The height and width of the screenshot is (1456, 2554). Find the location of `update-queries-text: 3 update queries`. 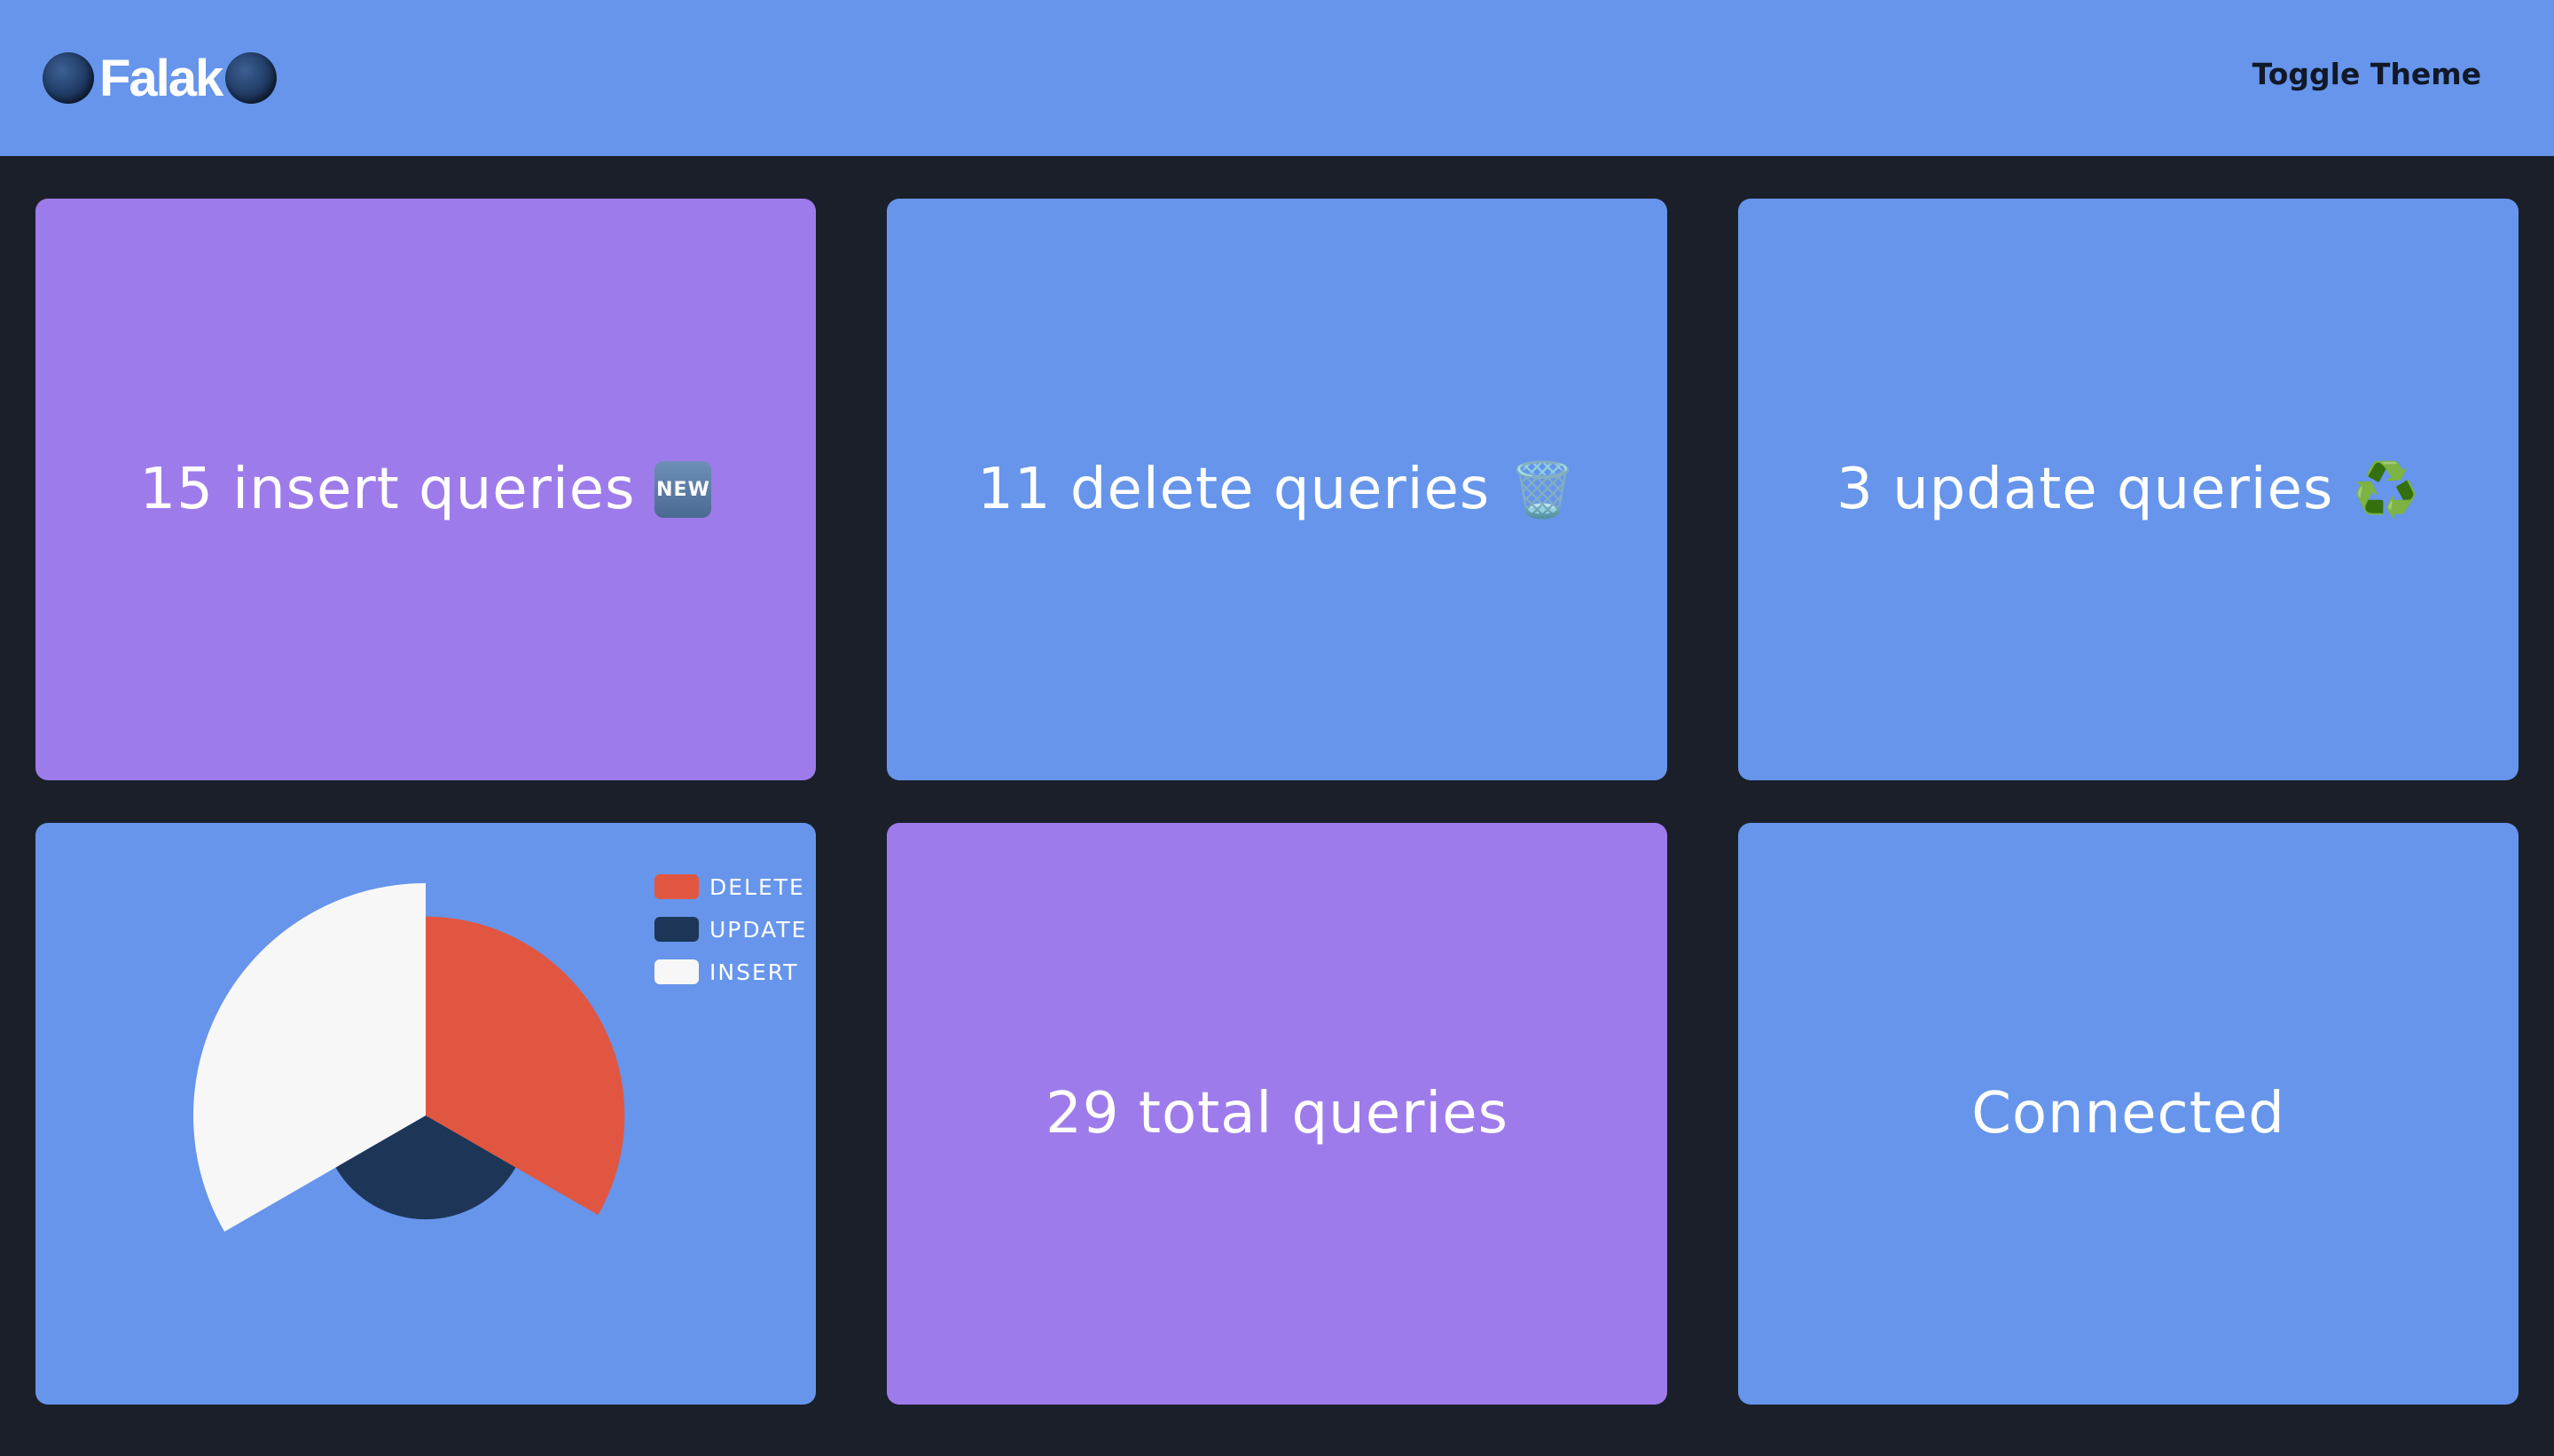

update-queries-text: 3 update queries is located at coordinates (2085, 489).